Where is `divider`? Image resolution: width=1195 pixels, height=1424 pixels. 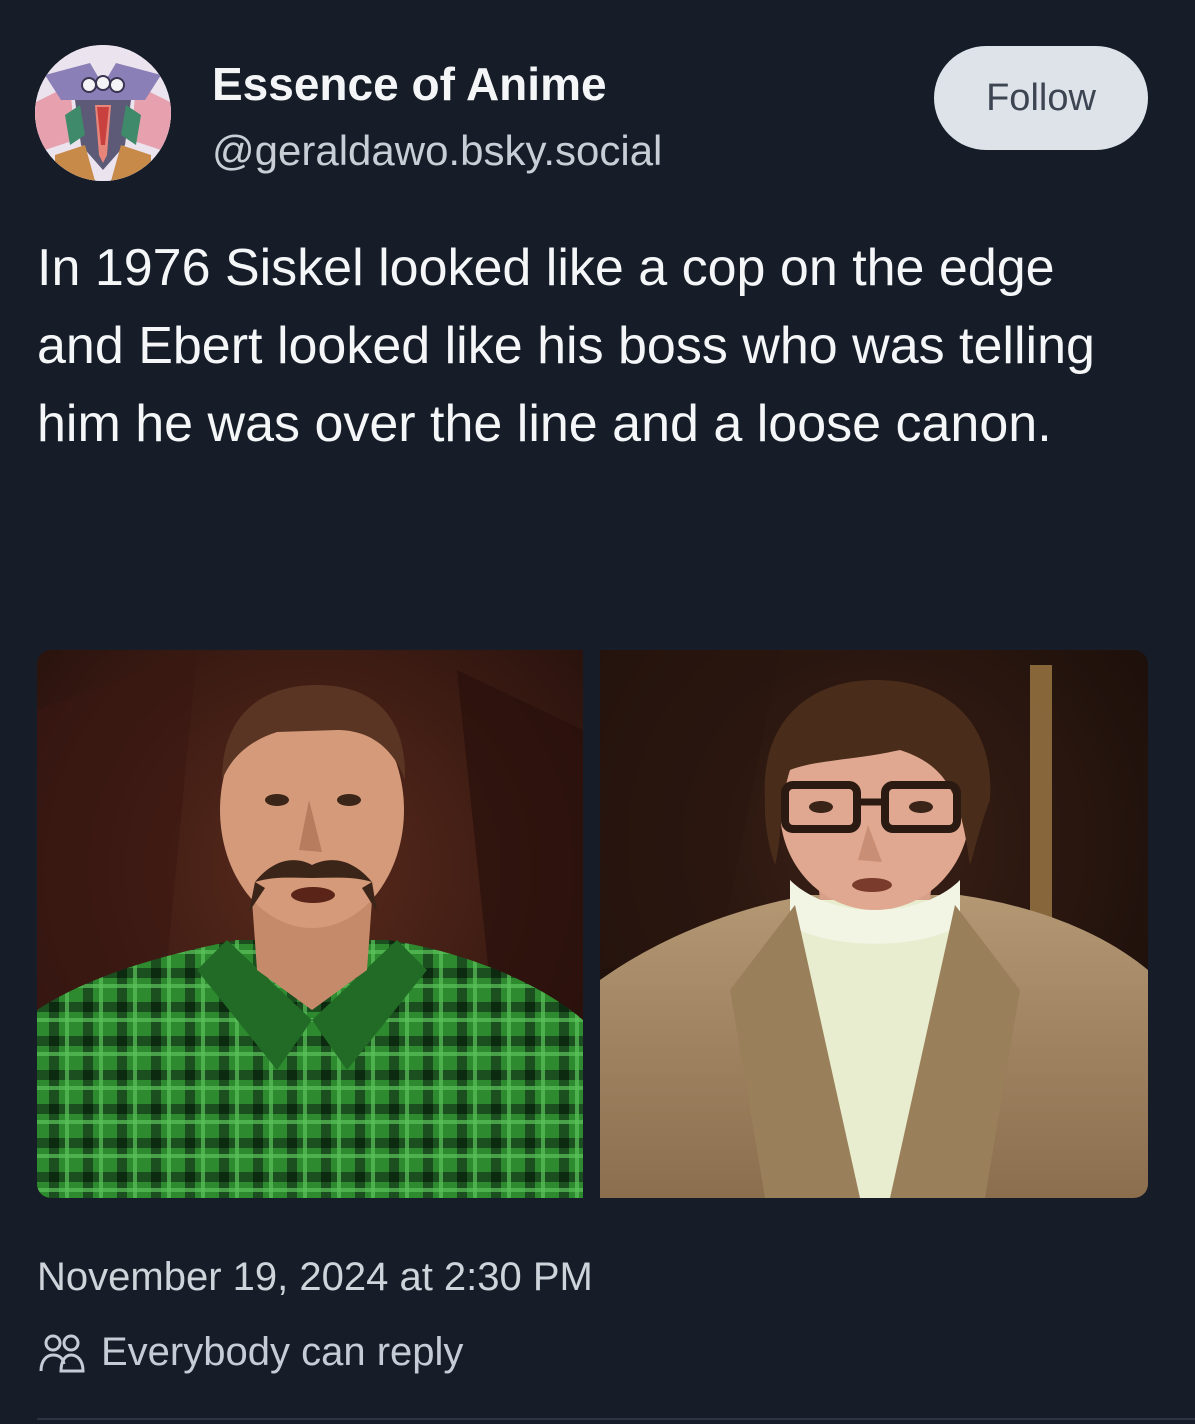 divider is located at coordinates (616, 1419).